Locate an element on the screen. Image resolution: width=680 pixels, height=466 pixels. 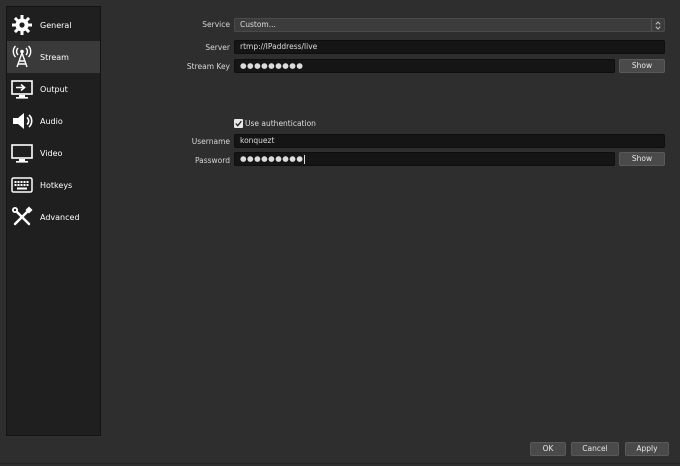
stream-key-show-button: Show is located at coordinates (642, 66).